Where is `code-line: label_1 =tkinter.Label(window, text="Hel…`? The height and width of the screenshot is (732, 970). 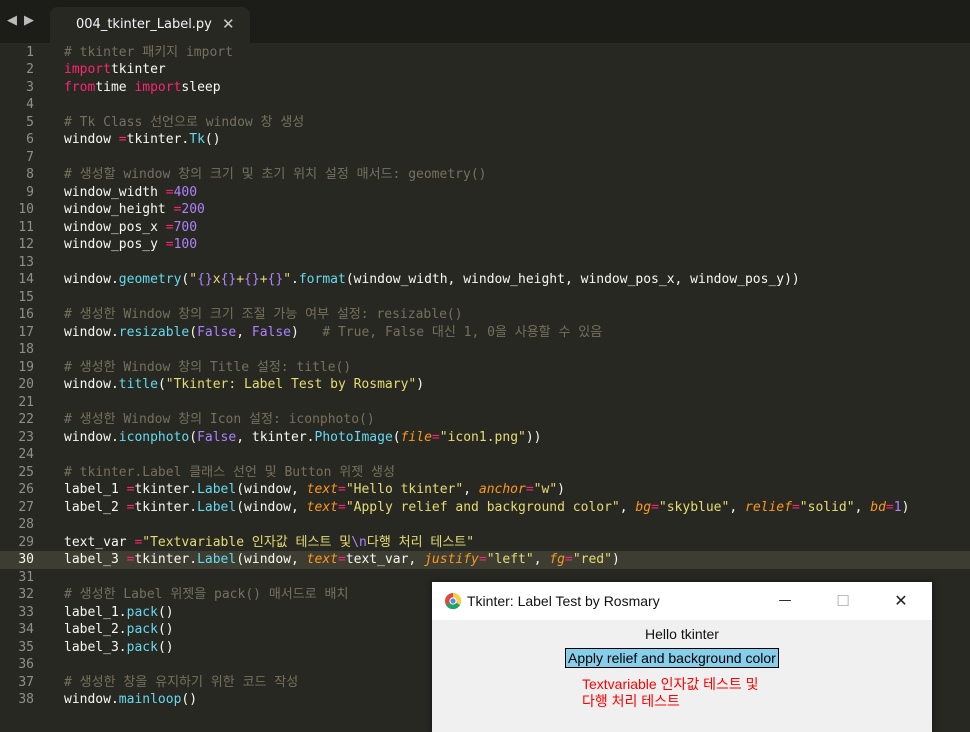 code-line: label_1 =tkinter.Label(window, text="Hel… is located at coordinates (314, 490).